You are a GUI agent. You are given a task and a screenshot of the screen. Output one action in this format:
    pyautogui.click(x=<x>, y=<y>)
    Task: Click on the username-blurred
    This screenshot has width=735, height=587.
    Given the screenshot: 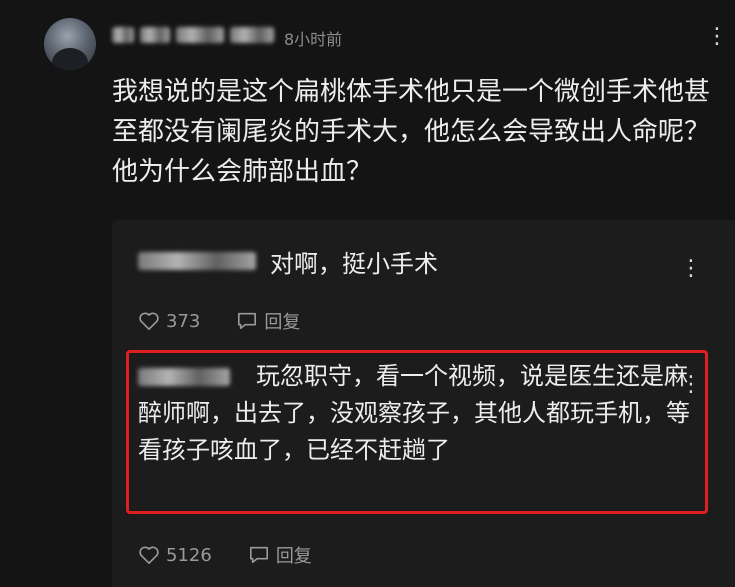 What is the action you would take?
    pyautogui.click(x=193, y=35)
    